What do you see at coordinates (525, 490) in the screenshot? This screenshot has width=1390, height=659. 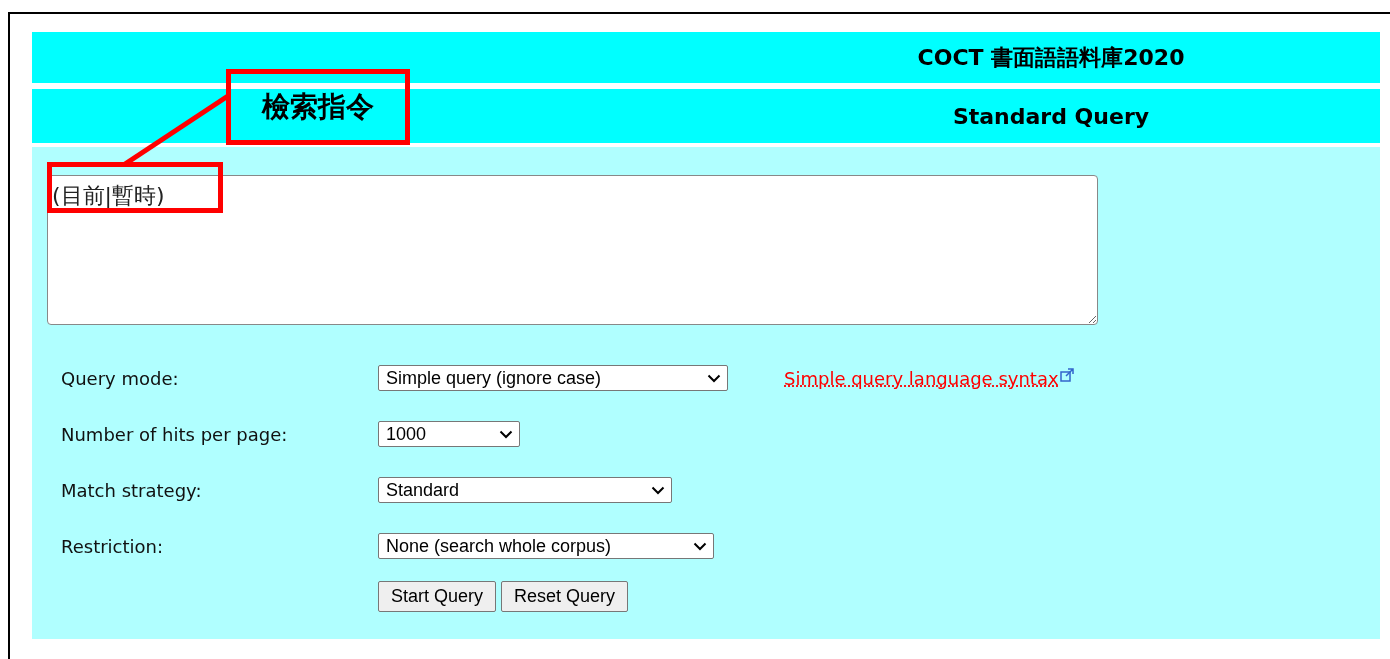 I see `dropdown: Standard` at bounding box center [525, 490].